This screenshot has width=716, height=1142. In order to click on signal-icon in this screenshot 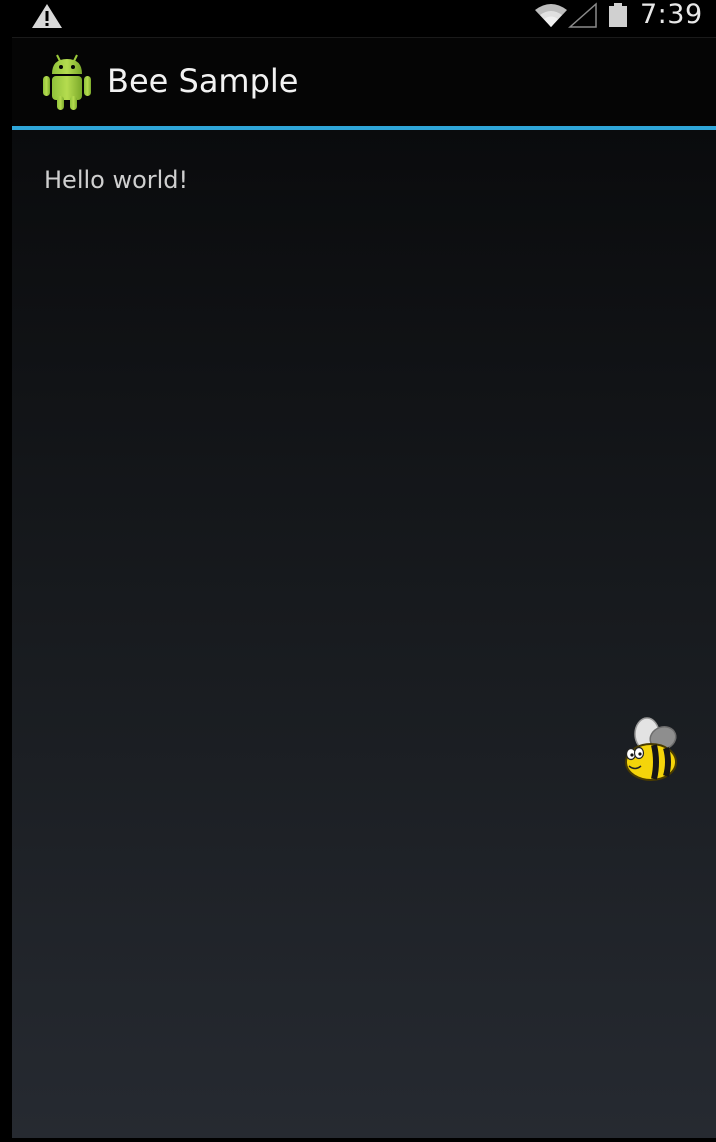, I will do `click(582, 15)`.